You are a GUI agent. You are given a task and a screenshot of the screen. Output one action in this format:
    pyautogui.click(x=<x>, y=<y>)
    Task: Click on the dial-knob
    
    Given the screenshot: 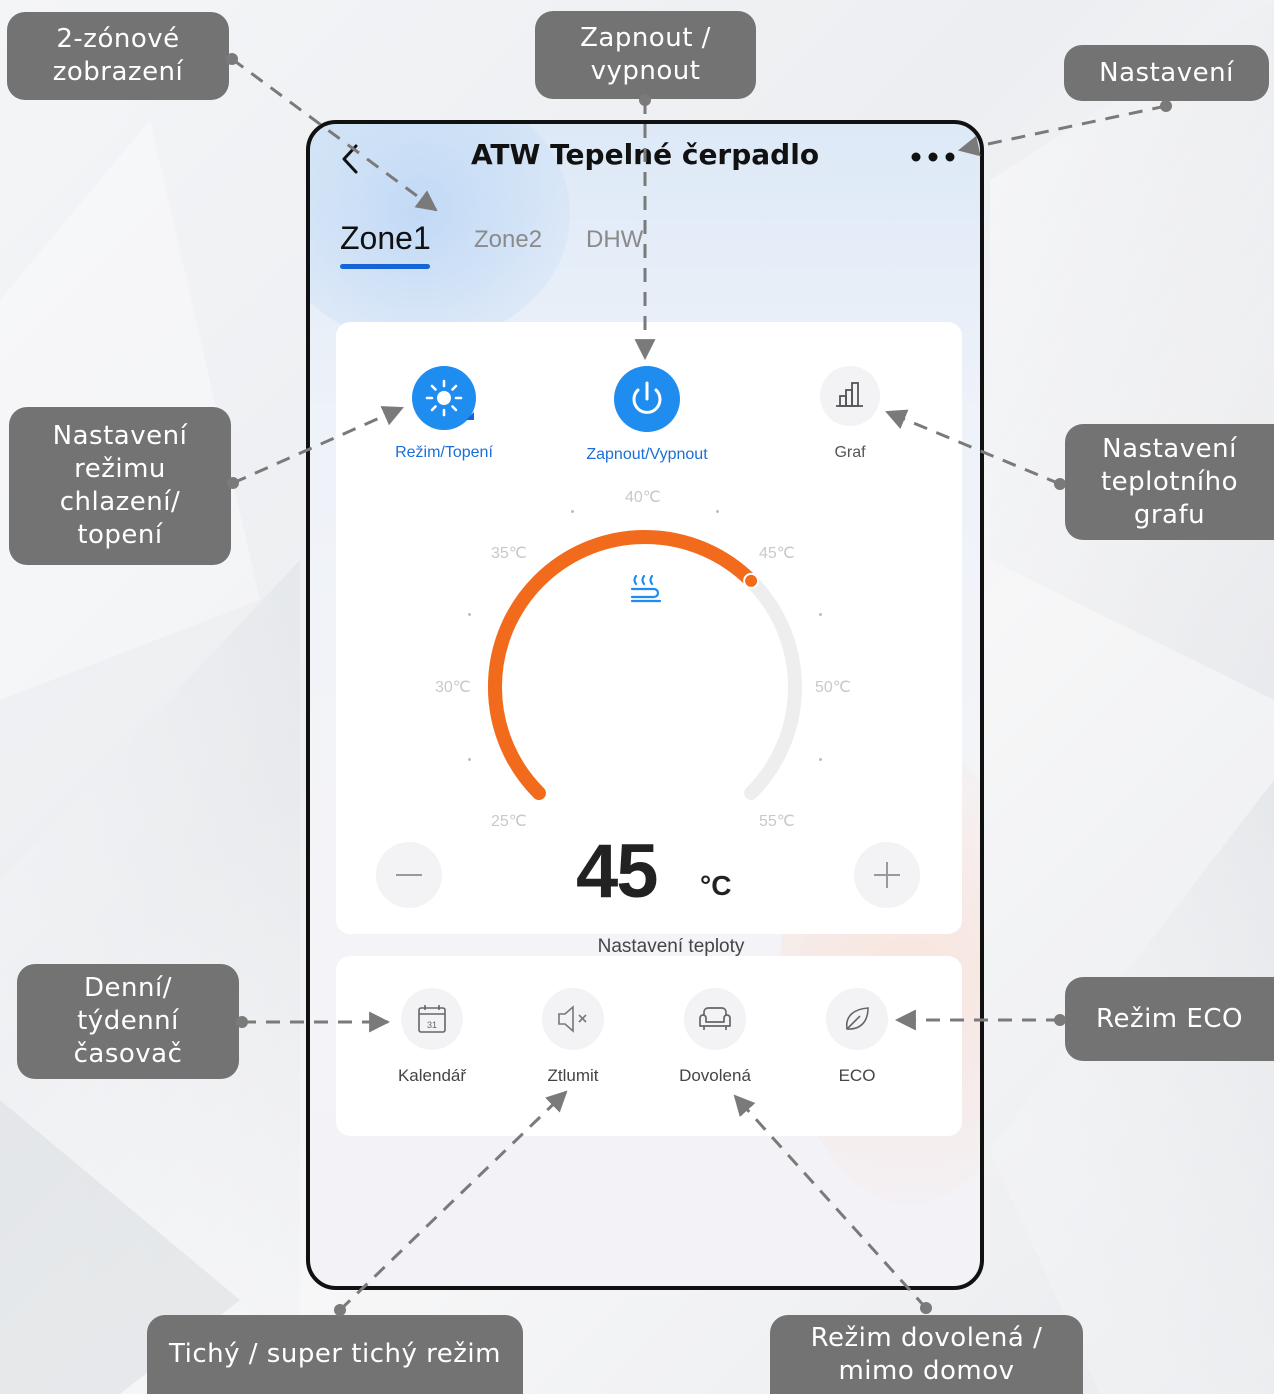 What is the action you would take?
    pyautogui.click(x=751, y=580)
    